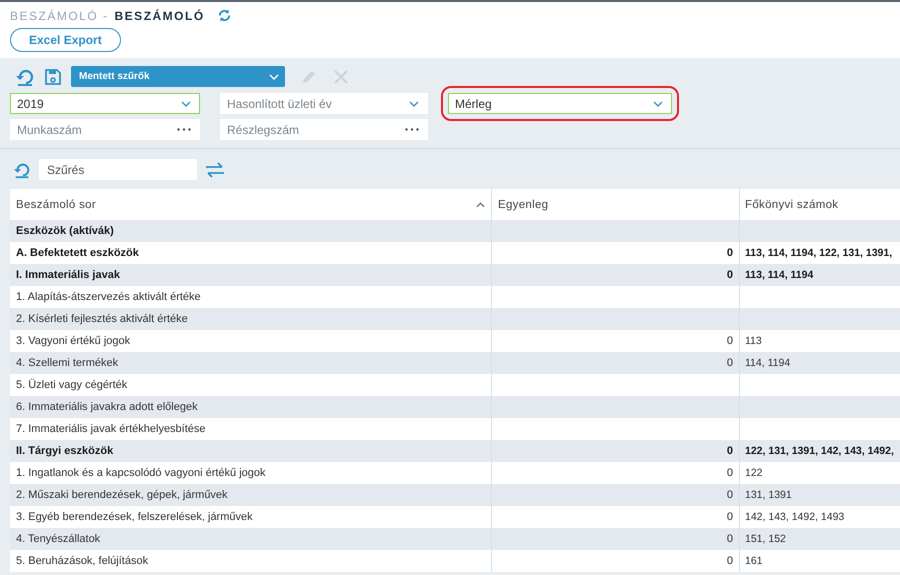 The width and height of the screenshot is (900, 575). Describe the element at coordinates (818, 253) in the screenshot. I see `table-cell: 113, 114, 1194, 122, 131, 1391,` at that location.